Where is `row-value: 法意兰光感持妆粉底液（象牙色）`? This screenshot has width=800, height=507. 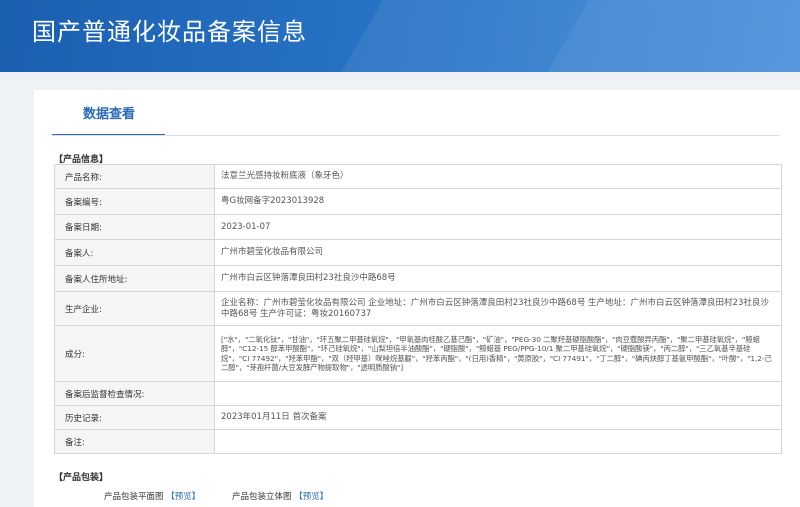
row-value: 法意兰光感持妆粉底液（象牙色） is located at coordinates (498, 176).